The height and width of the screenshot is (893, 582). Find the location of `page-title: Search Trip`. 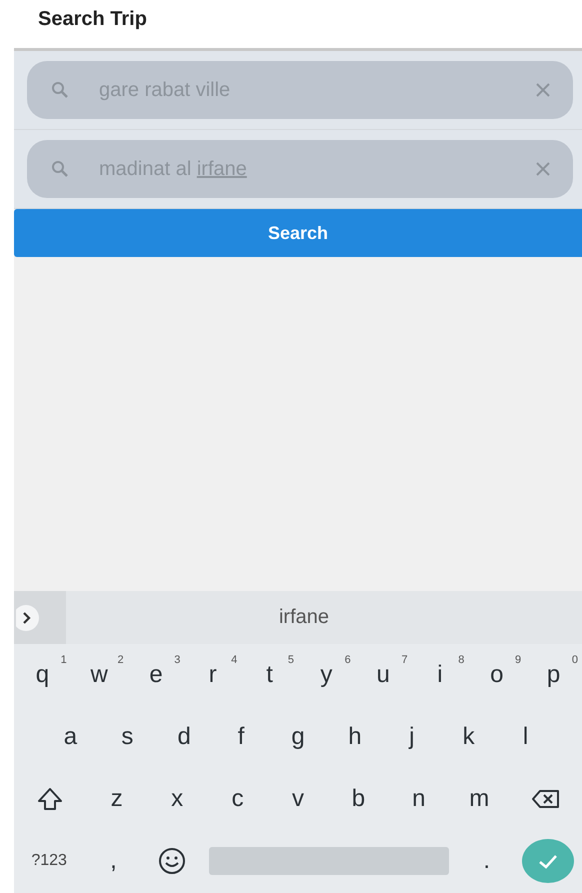

page-title: Search Trip is located at coordinates (92, 19).